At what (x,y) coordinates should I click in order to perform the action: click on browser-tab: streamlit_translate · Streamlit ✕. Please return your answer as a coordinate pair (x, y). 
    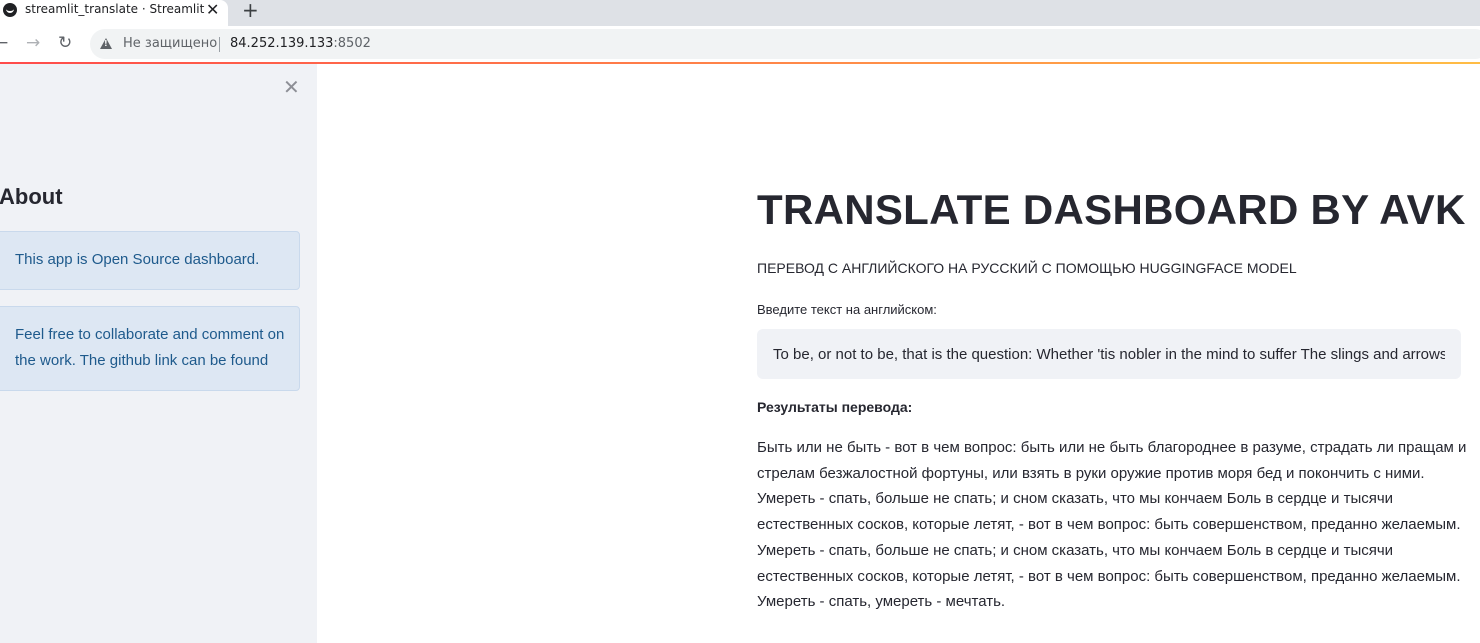
    Looking at the image, I should click on (114, 13).